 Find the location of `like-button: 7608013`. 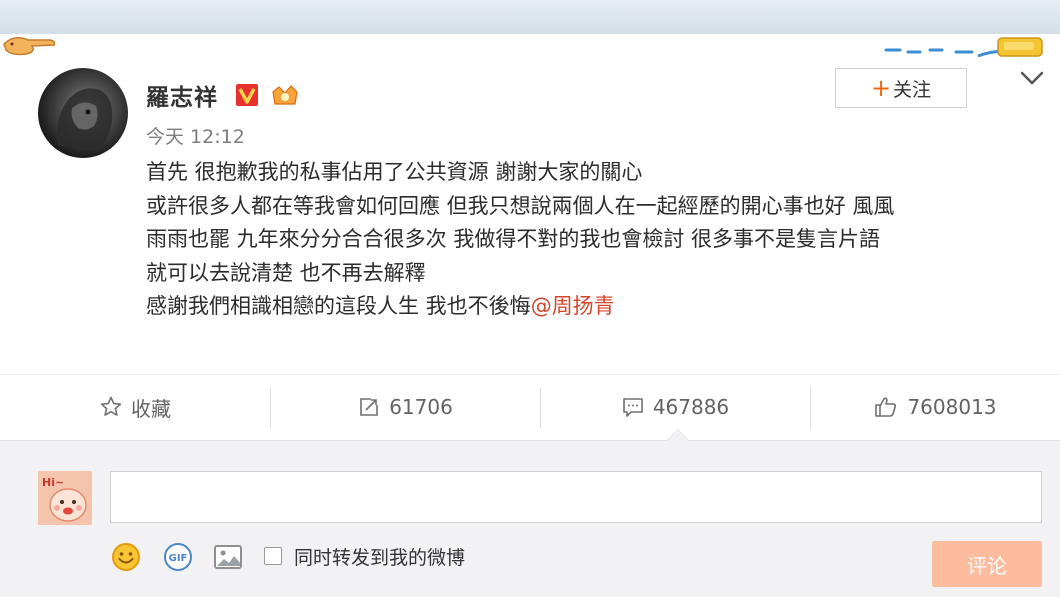

like-button: 7608013 is located at coordinates (935, 407).